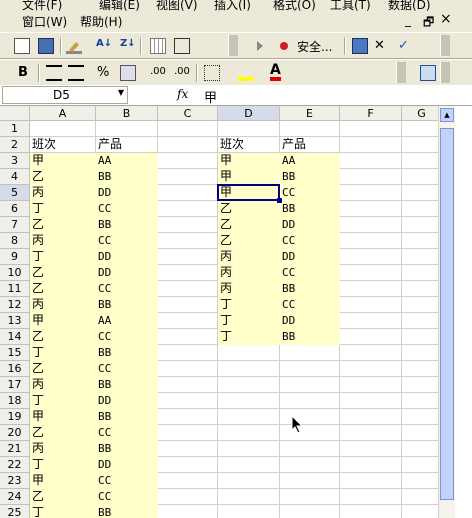 Image resolution: width=472 pixels, height=518 pixels. I want to click on cell-D11: 丙, so click(249, 289).